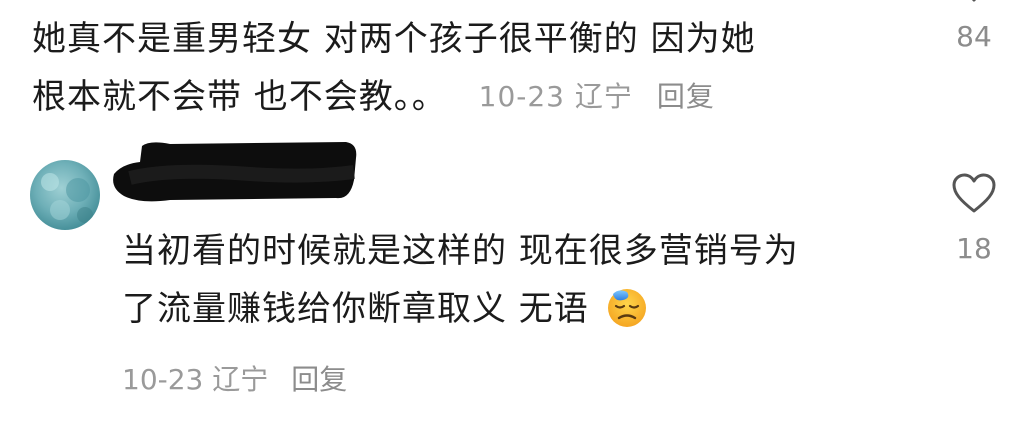 Image resolution: width=1024 pixels, height=422 pixels. What do you see at coordinates (974, 36) in the screenshot?
I see `like-count: 84` at bounding box center [974, 36].